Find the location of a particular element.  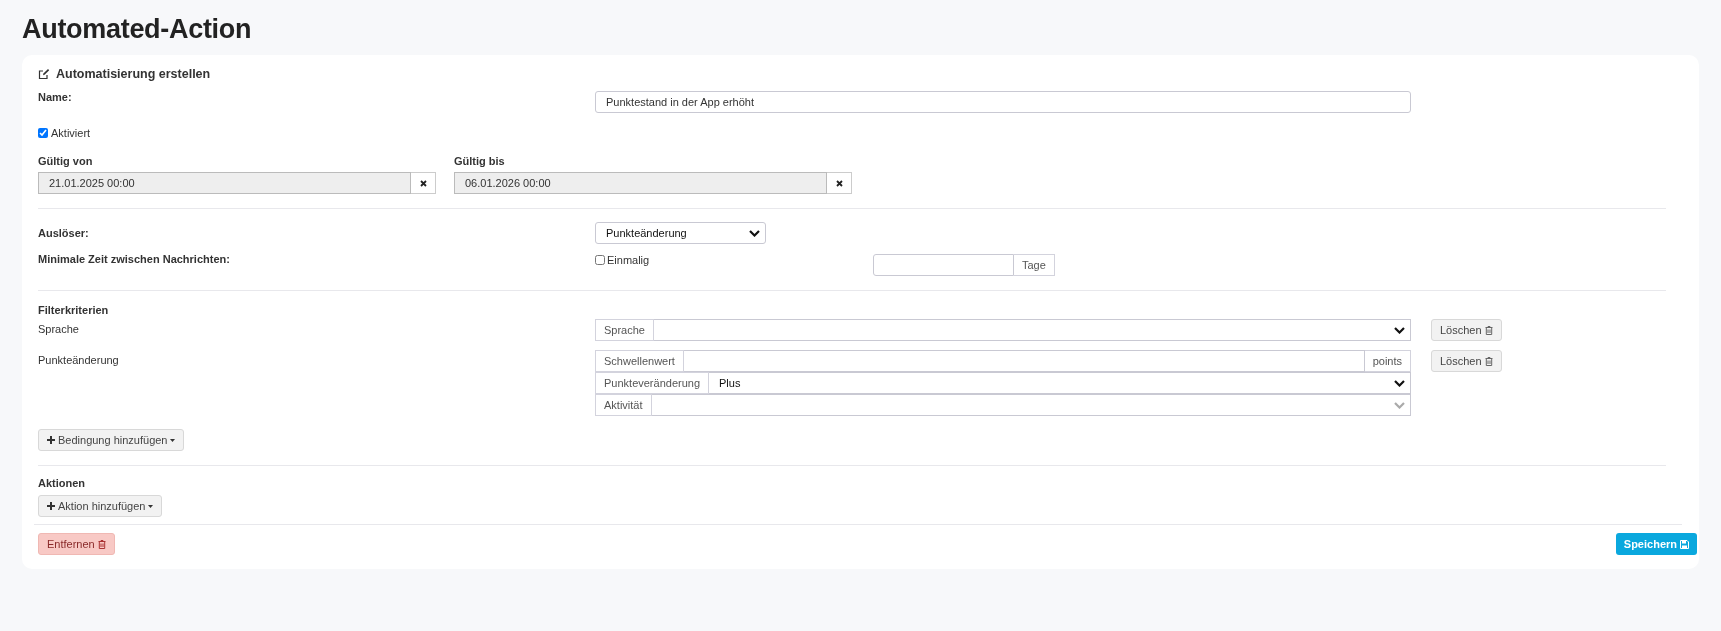

section-heading: Aktionen is located at coordinates (62, 483).